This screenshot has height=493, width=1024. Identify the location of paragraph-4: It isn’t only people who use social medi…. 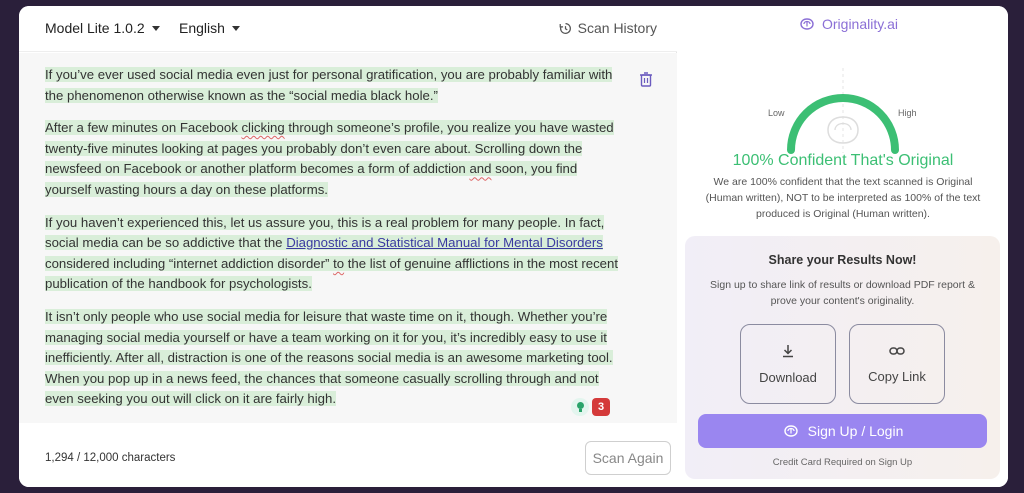
(336, 358).